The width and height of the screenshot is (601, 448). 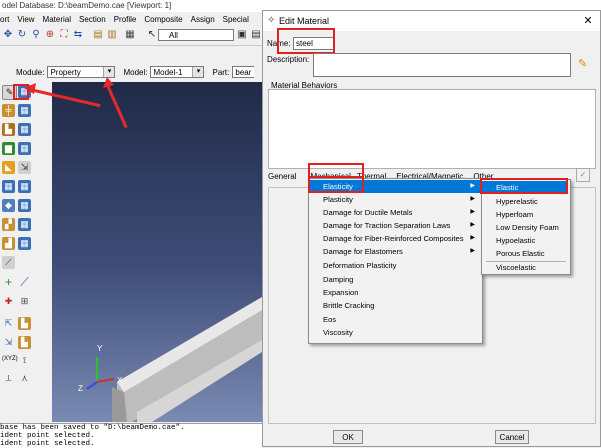 What do you see at coordinates (236, 19) in the screenshot?
I see `menu-special: Special` at bounding box center [236, 19].